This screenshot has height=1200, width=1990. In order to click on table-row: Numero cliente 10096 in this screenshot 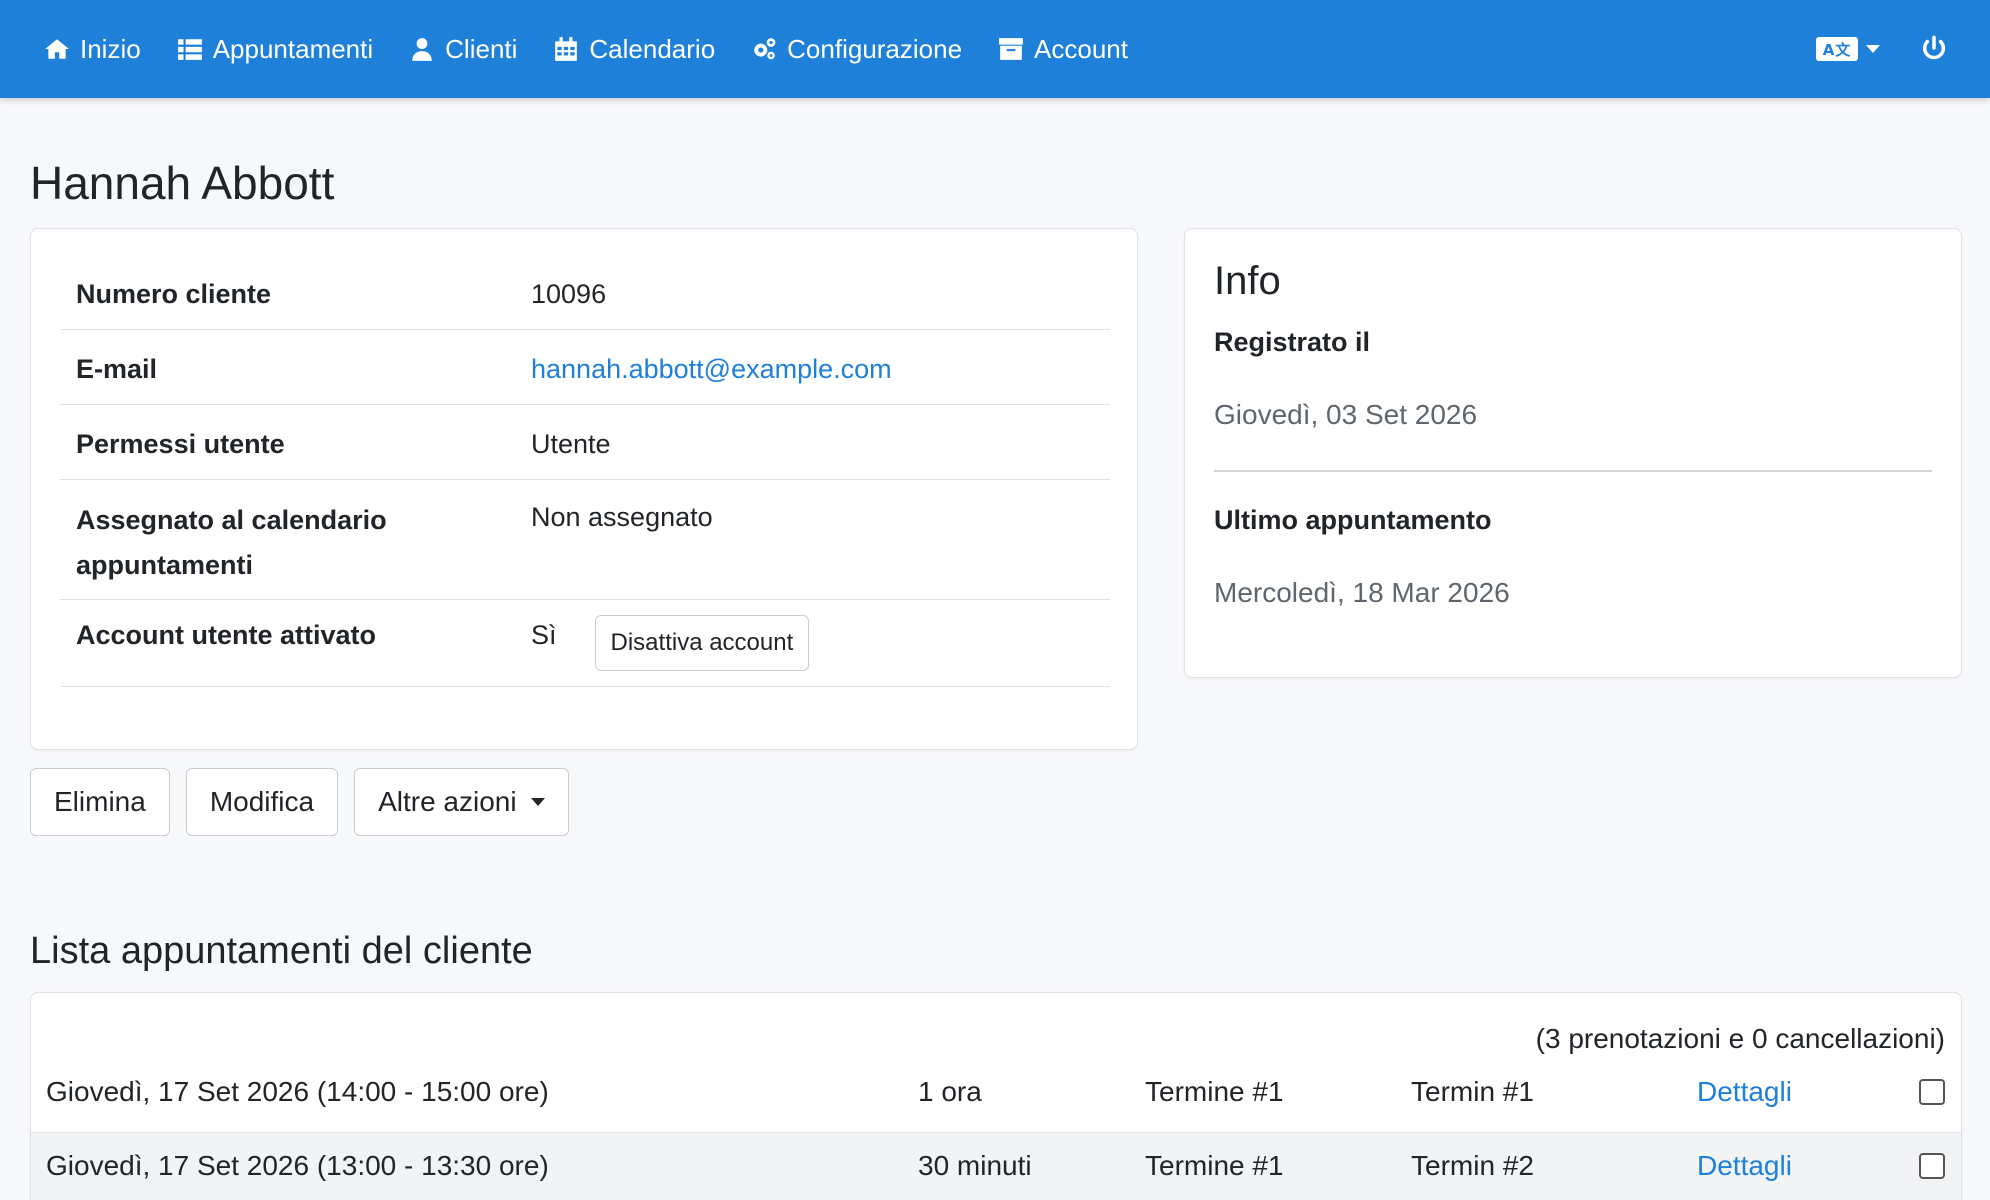, I will do `click(585, 292)`.